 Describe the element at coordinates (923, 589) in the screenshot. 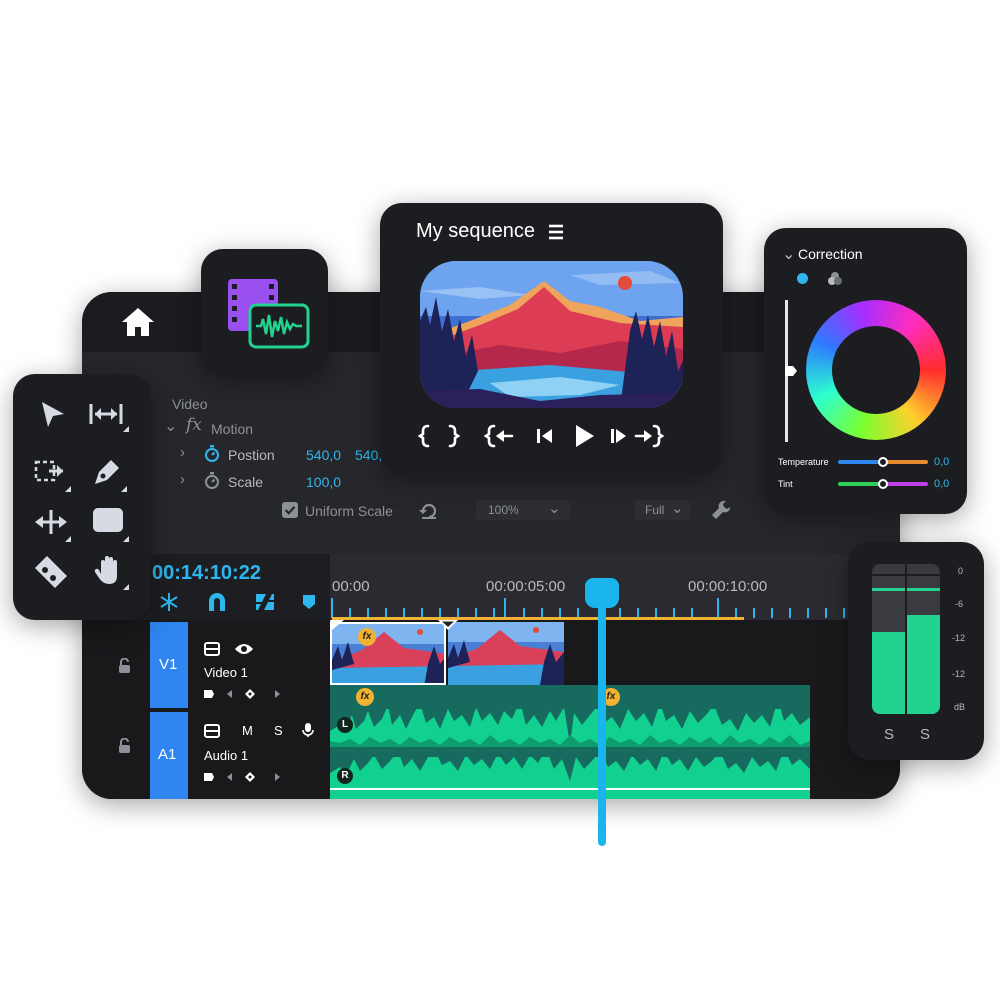

I see `peak-hold-right` at that location.